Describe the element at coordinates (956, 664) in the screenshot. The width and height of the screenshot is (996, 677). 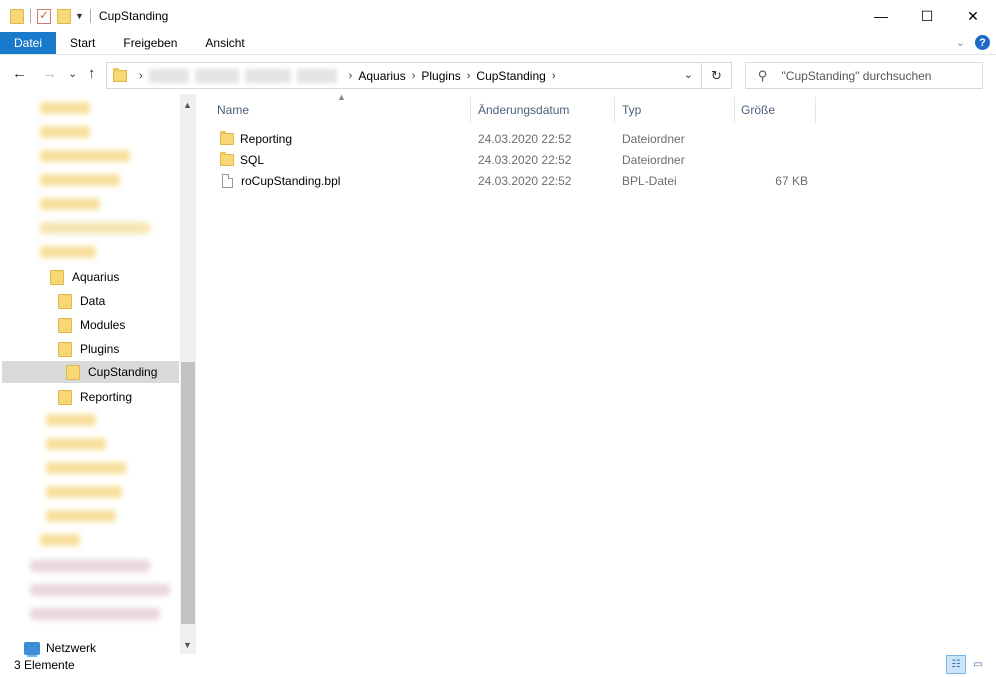
I see `details-view-button: ☷` at that location.